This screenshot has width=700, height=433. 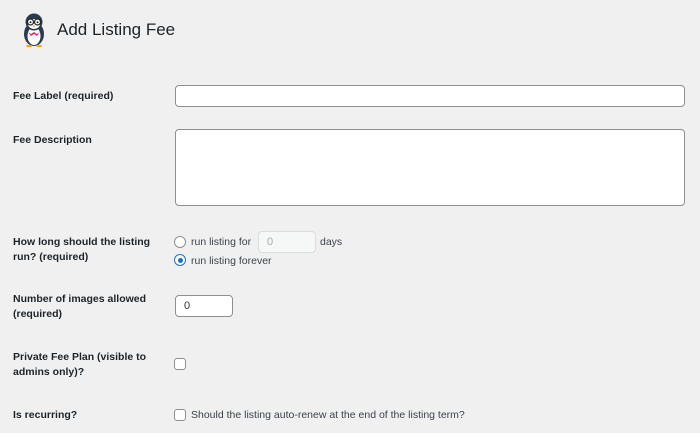 What do you see at coordinates (180, 415) in the screenshot?
I see `recurring-checkbox` at bounding box center [180, 415].